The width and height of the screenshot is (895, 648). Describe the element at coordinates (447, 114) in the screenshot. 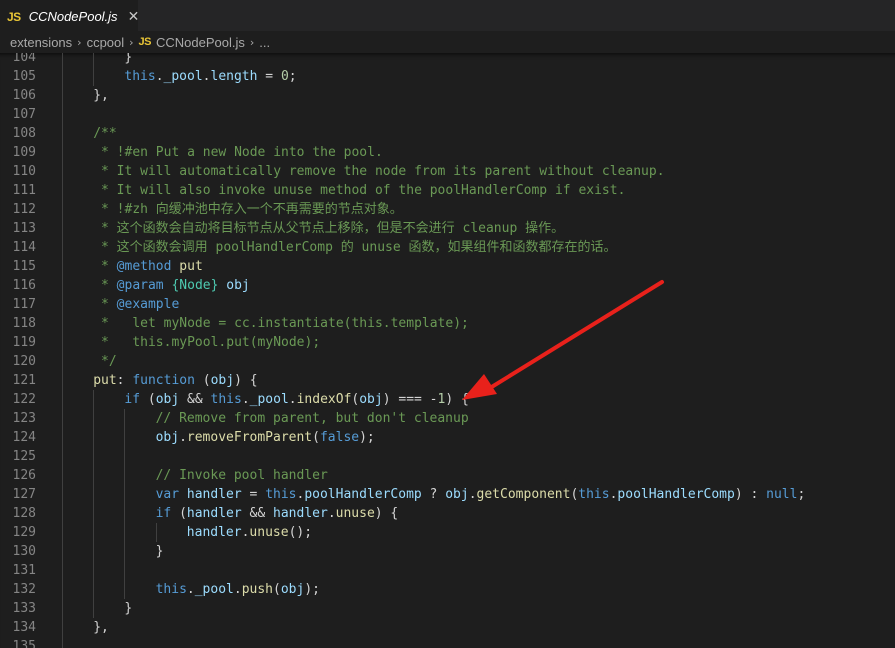

I see `code-line: 107` at that location.